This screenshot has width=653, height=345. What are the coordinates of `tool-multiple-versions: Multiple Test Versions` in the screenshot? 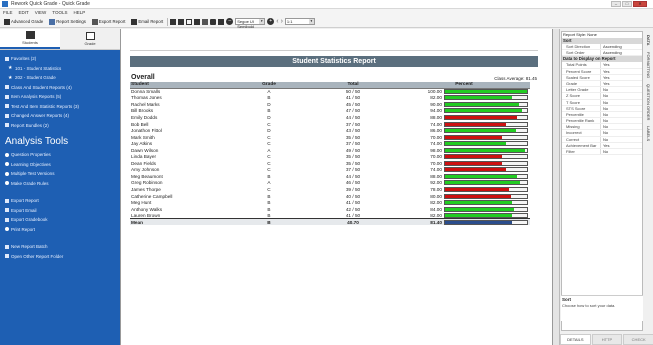 It's located at (60, 174).